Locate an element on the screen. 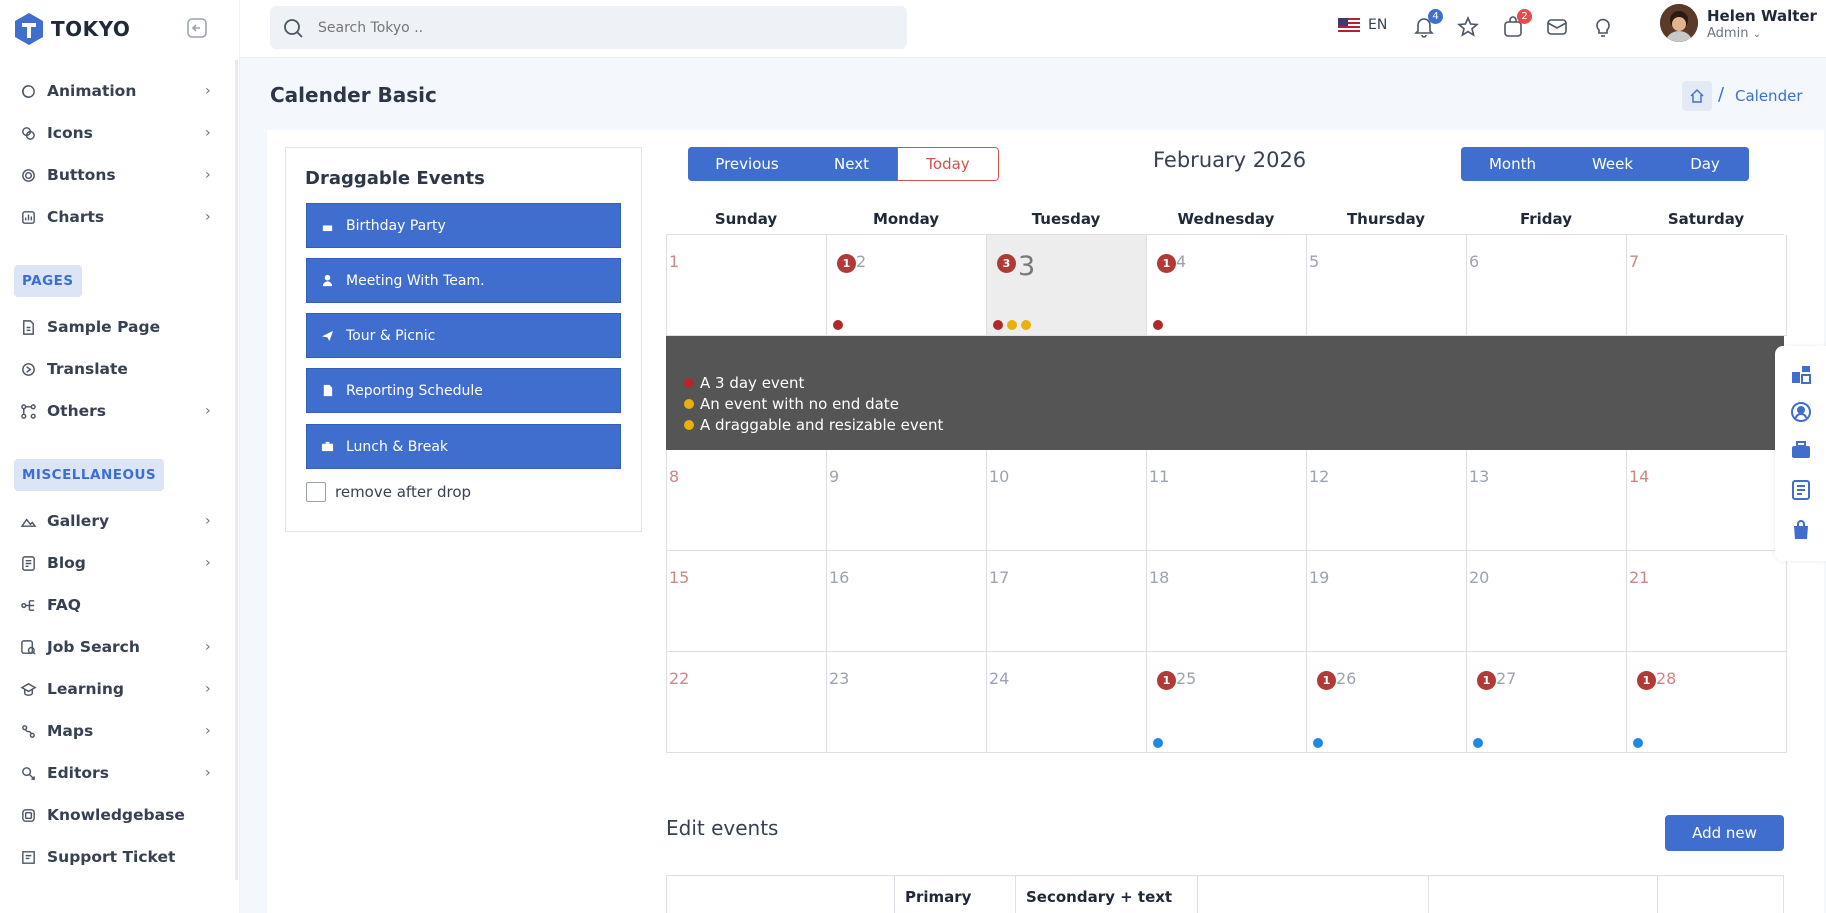 The width and height of the screenshot is (1826, 913). calendar-day-cell: 1 25 is located at coordinates (1227, 702).